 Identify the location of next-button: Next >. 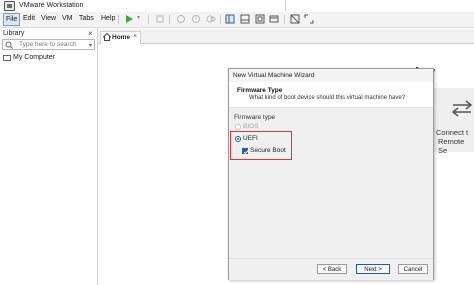
(373, 269).